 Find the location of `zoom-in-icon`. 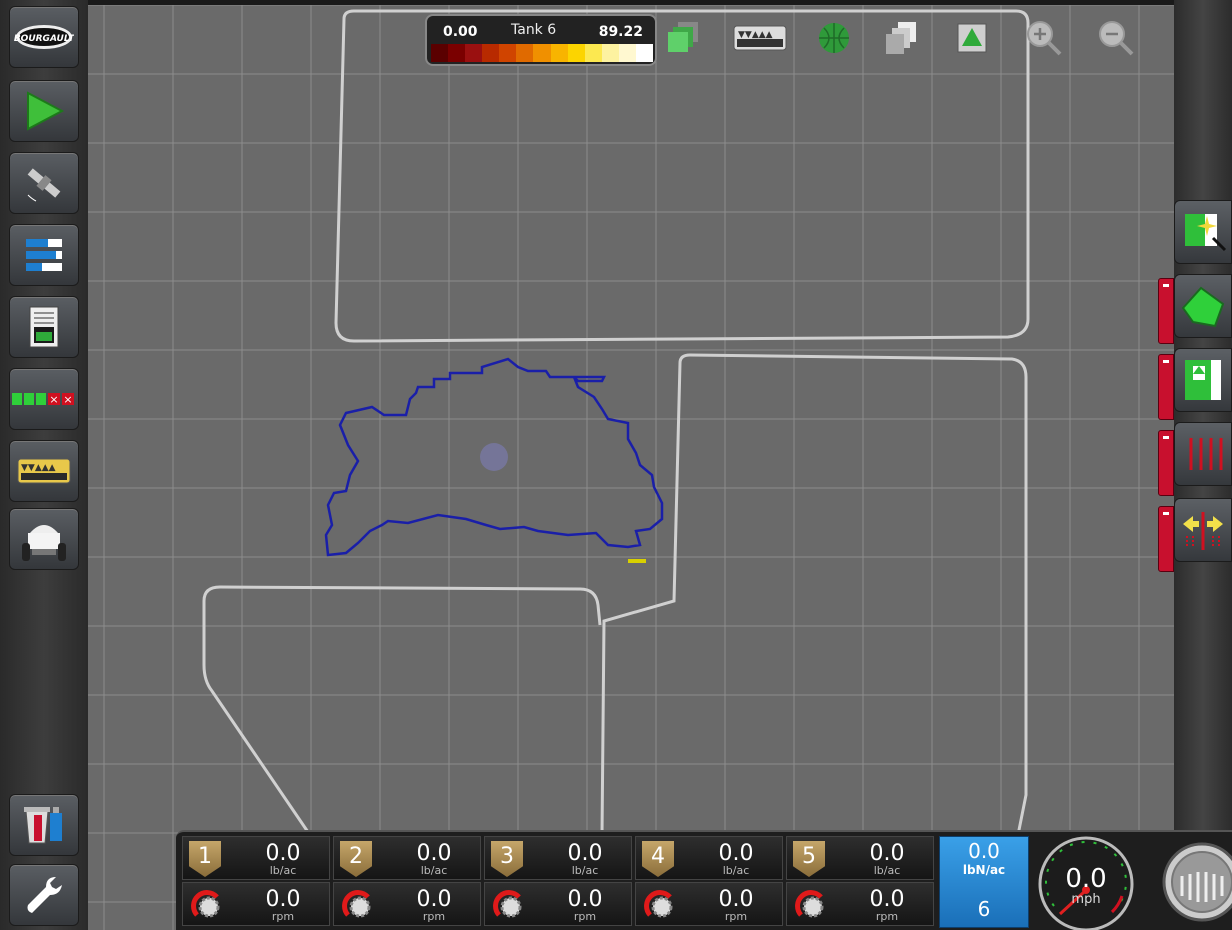

zoom-in-icon is located at coordinates (1044, 38).